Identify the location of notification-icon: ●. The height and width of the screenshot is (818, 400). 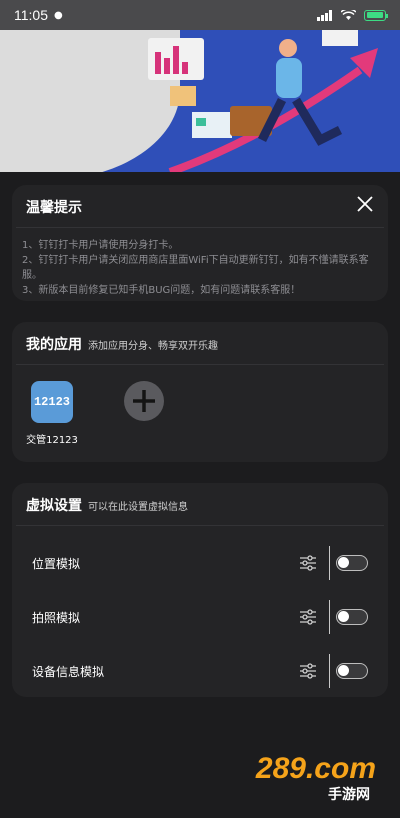
(58, 15).